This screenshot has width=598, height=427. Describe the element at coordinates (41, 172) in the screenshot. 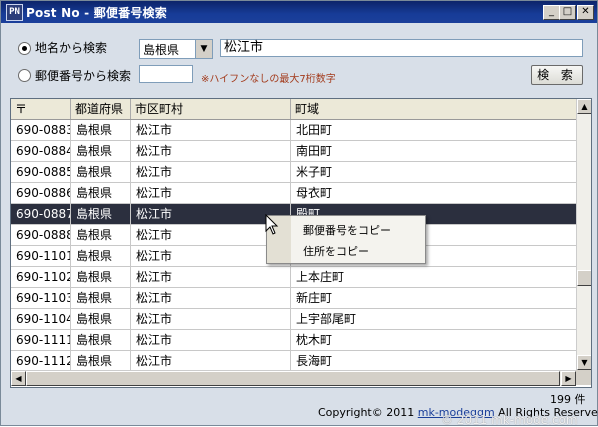

I see `cell-postal: 690-0885` at that location.